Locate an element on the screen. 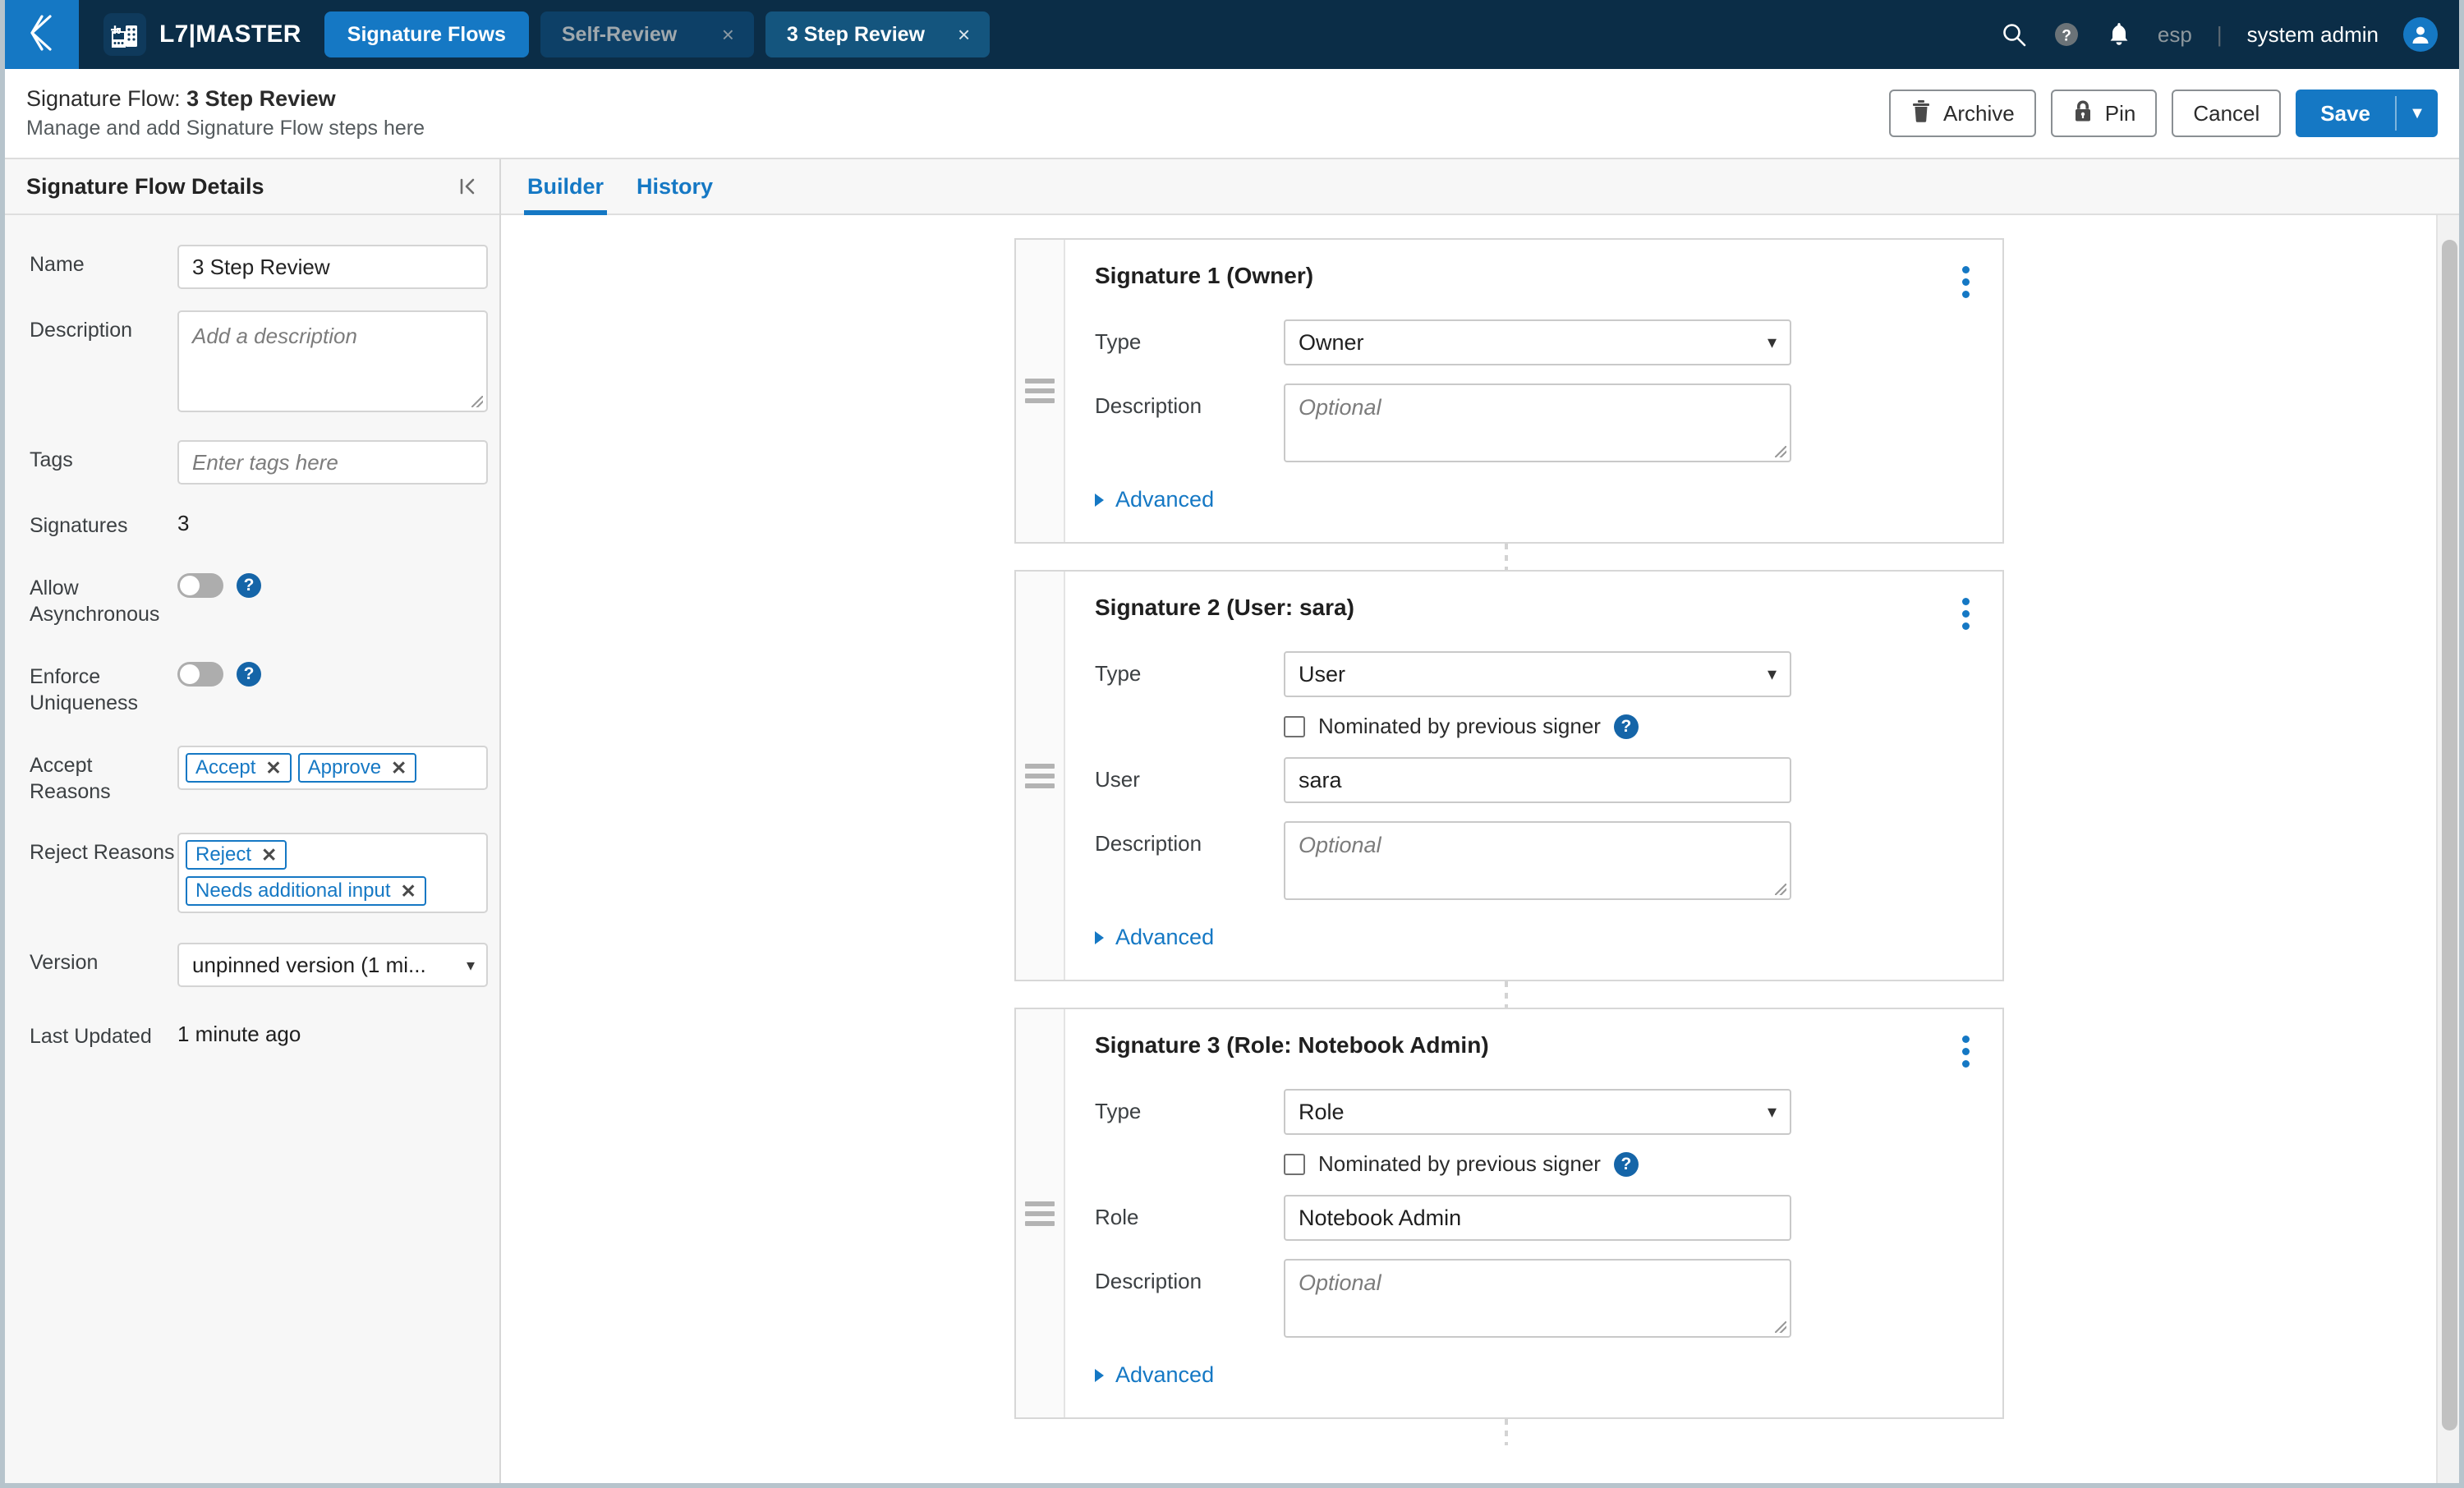 This screenshot has height=1488, width=2464. signature-card-title: Signature 3 (Role: Notebook Admin) is located at coordinates (1292, 1045).